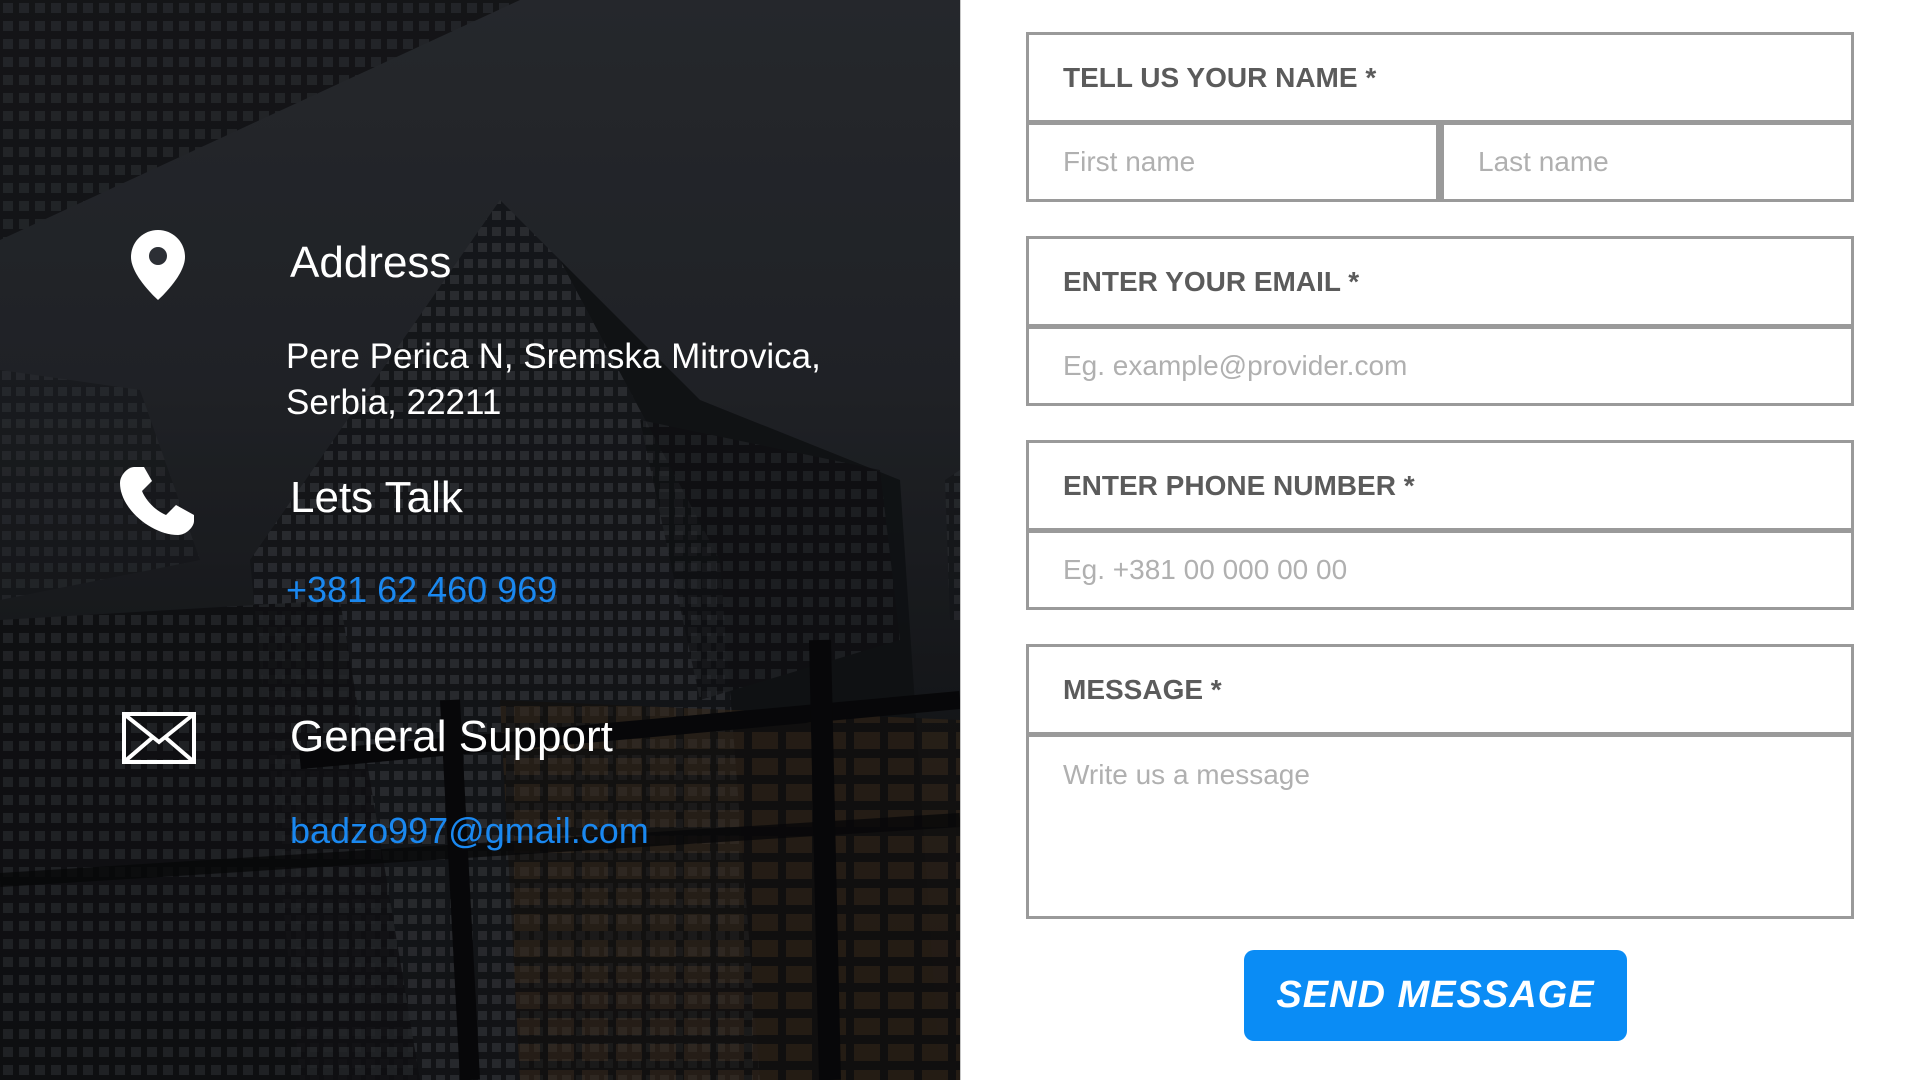 This screenshot has height=1080, width=1920. I want to click on envelope-icon, so click(159, 738).